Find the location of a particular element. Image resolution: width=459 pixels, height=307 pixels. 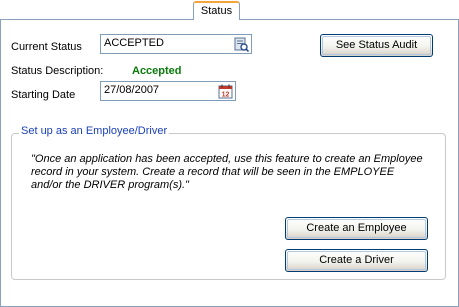

tab-status: Status is located at coordinates (216, 10).